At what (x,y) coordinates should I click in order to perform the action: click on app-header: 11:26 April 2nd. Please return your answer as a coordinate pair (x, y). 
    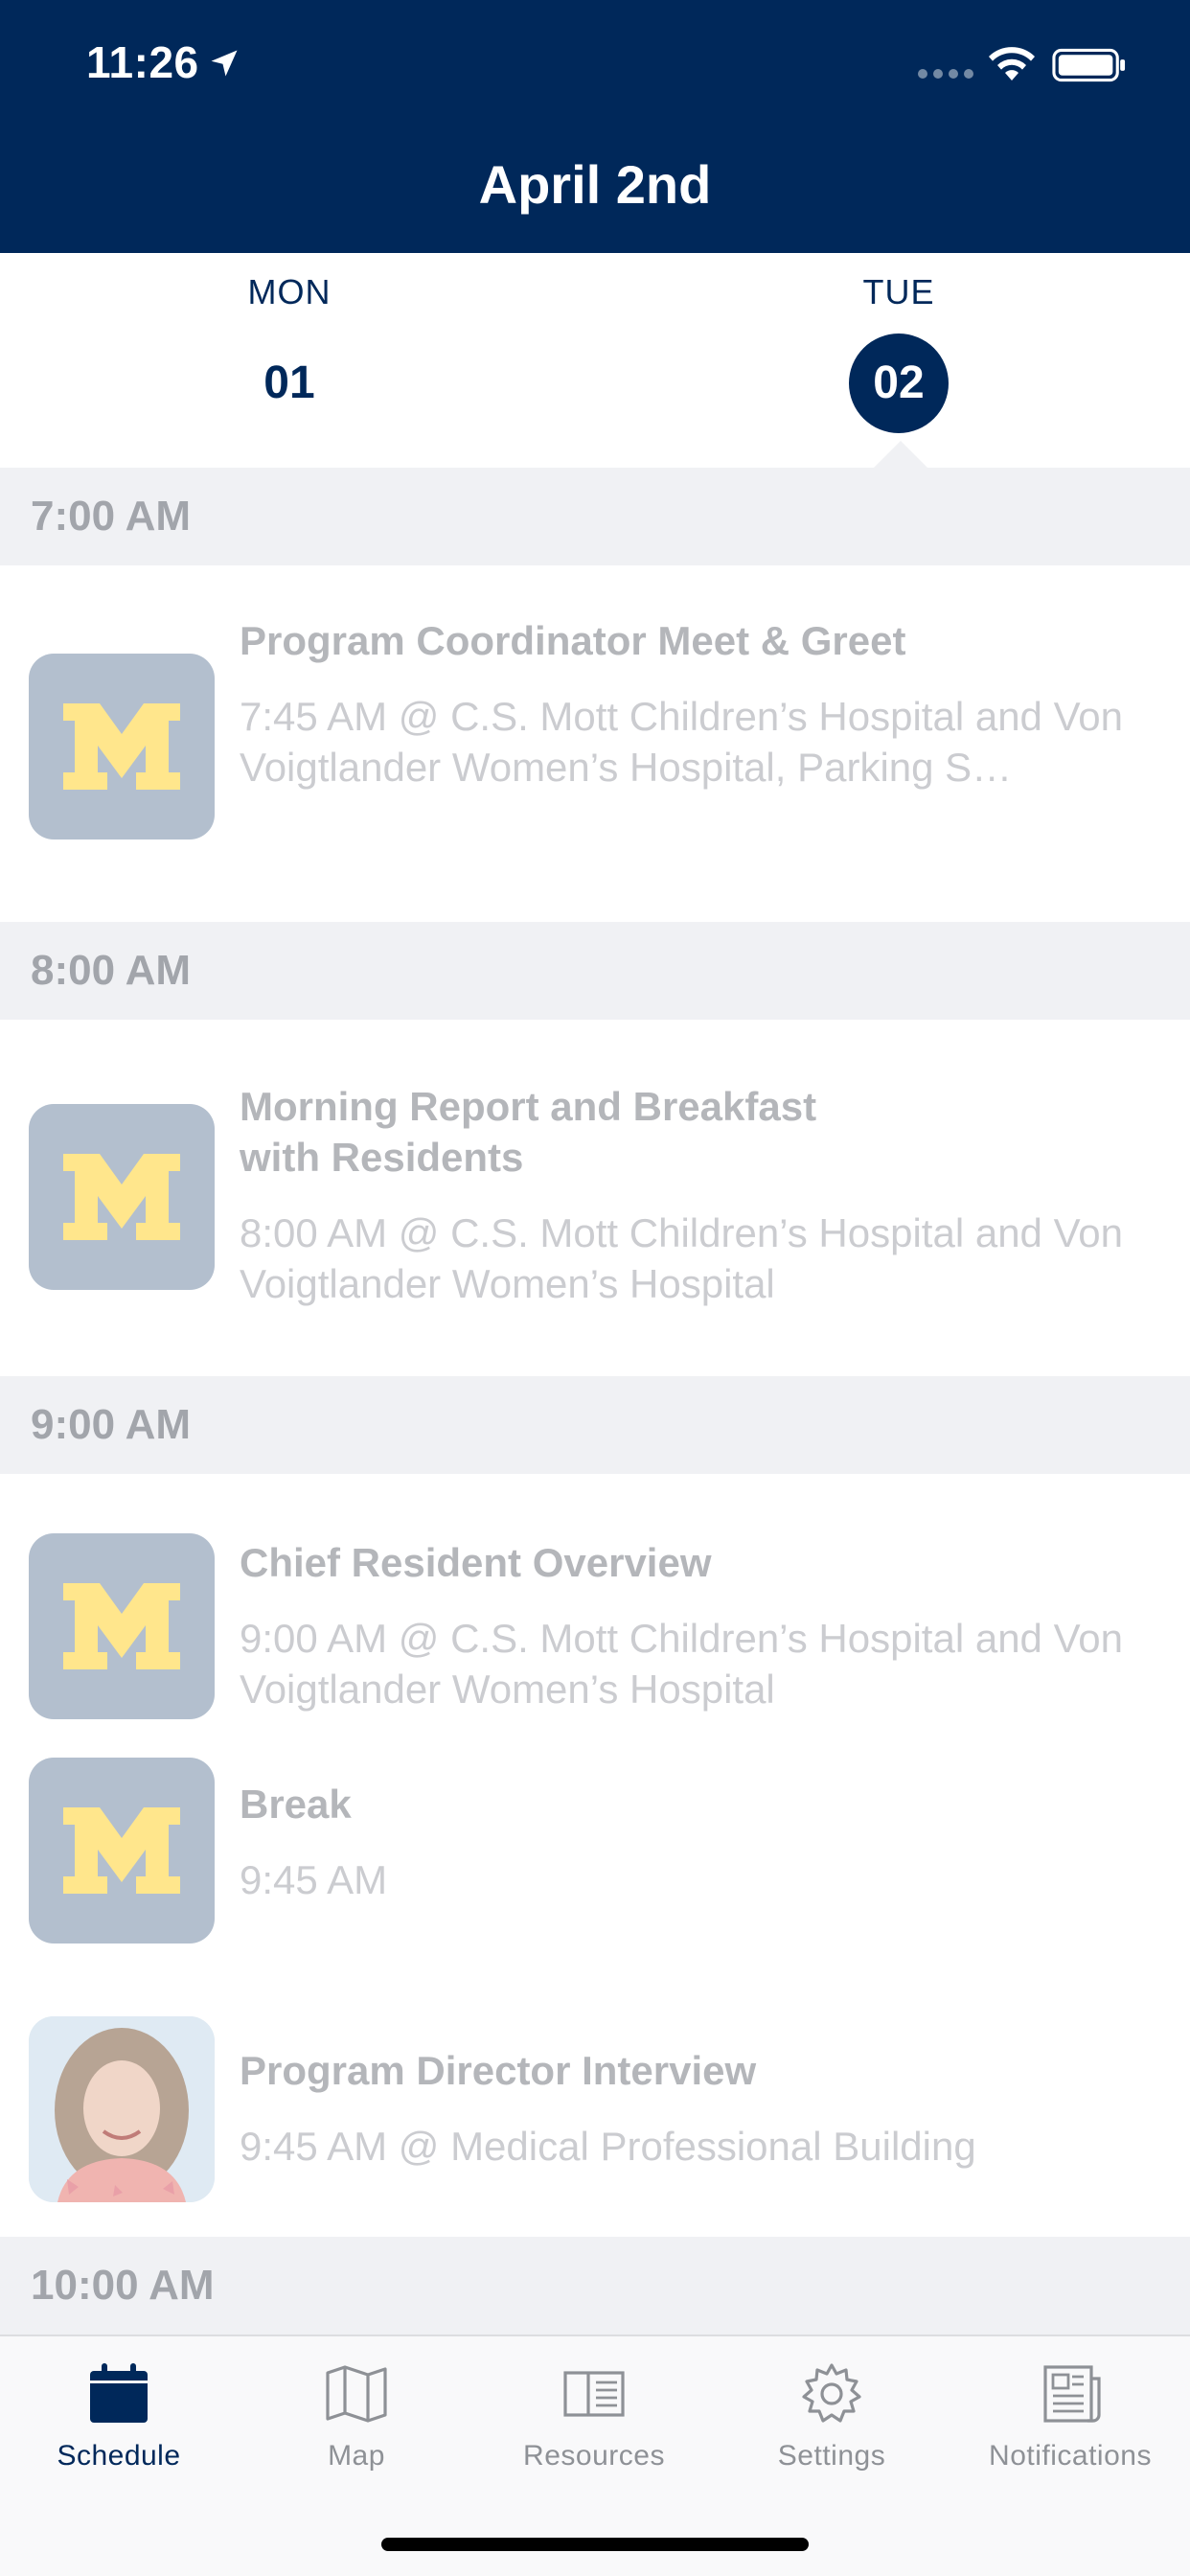
    Looking at the image, I should click on (595, 126).